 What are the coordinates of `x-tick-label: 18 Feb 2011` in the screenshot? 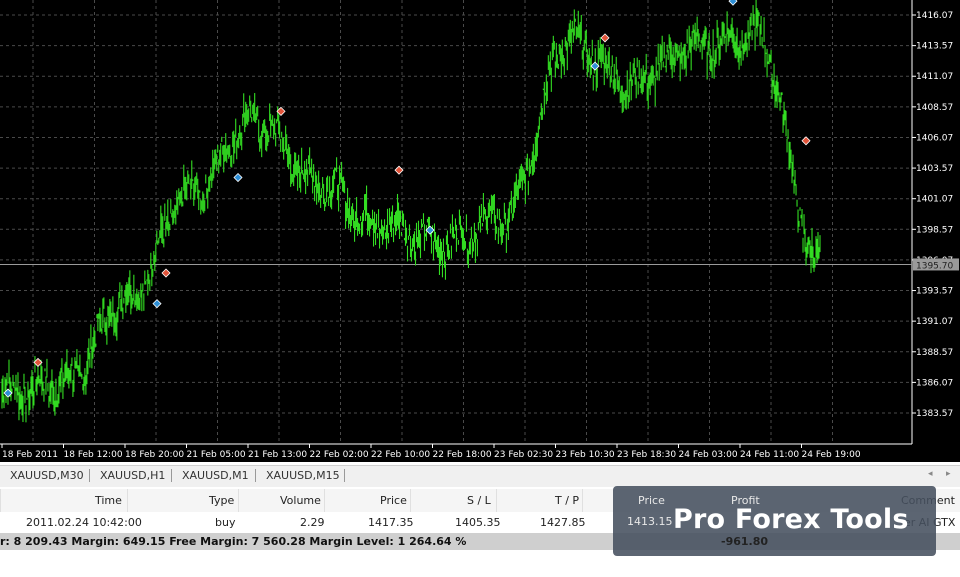 It's located at (30, 455).